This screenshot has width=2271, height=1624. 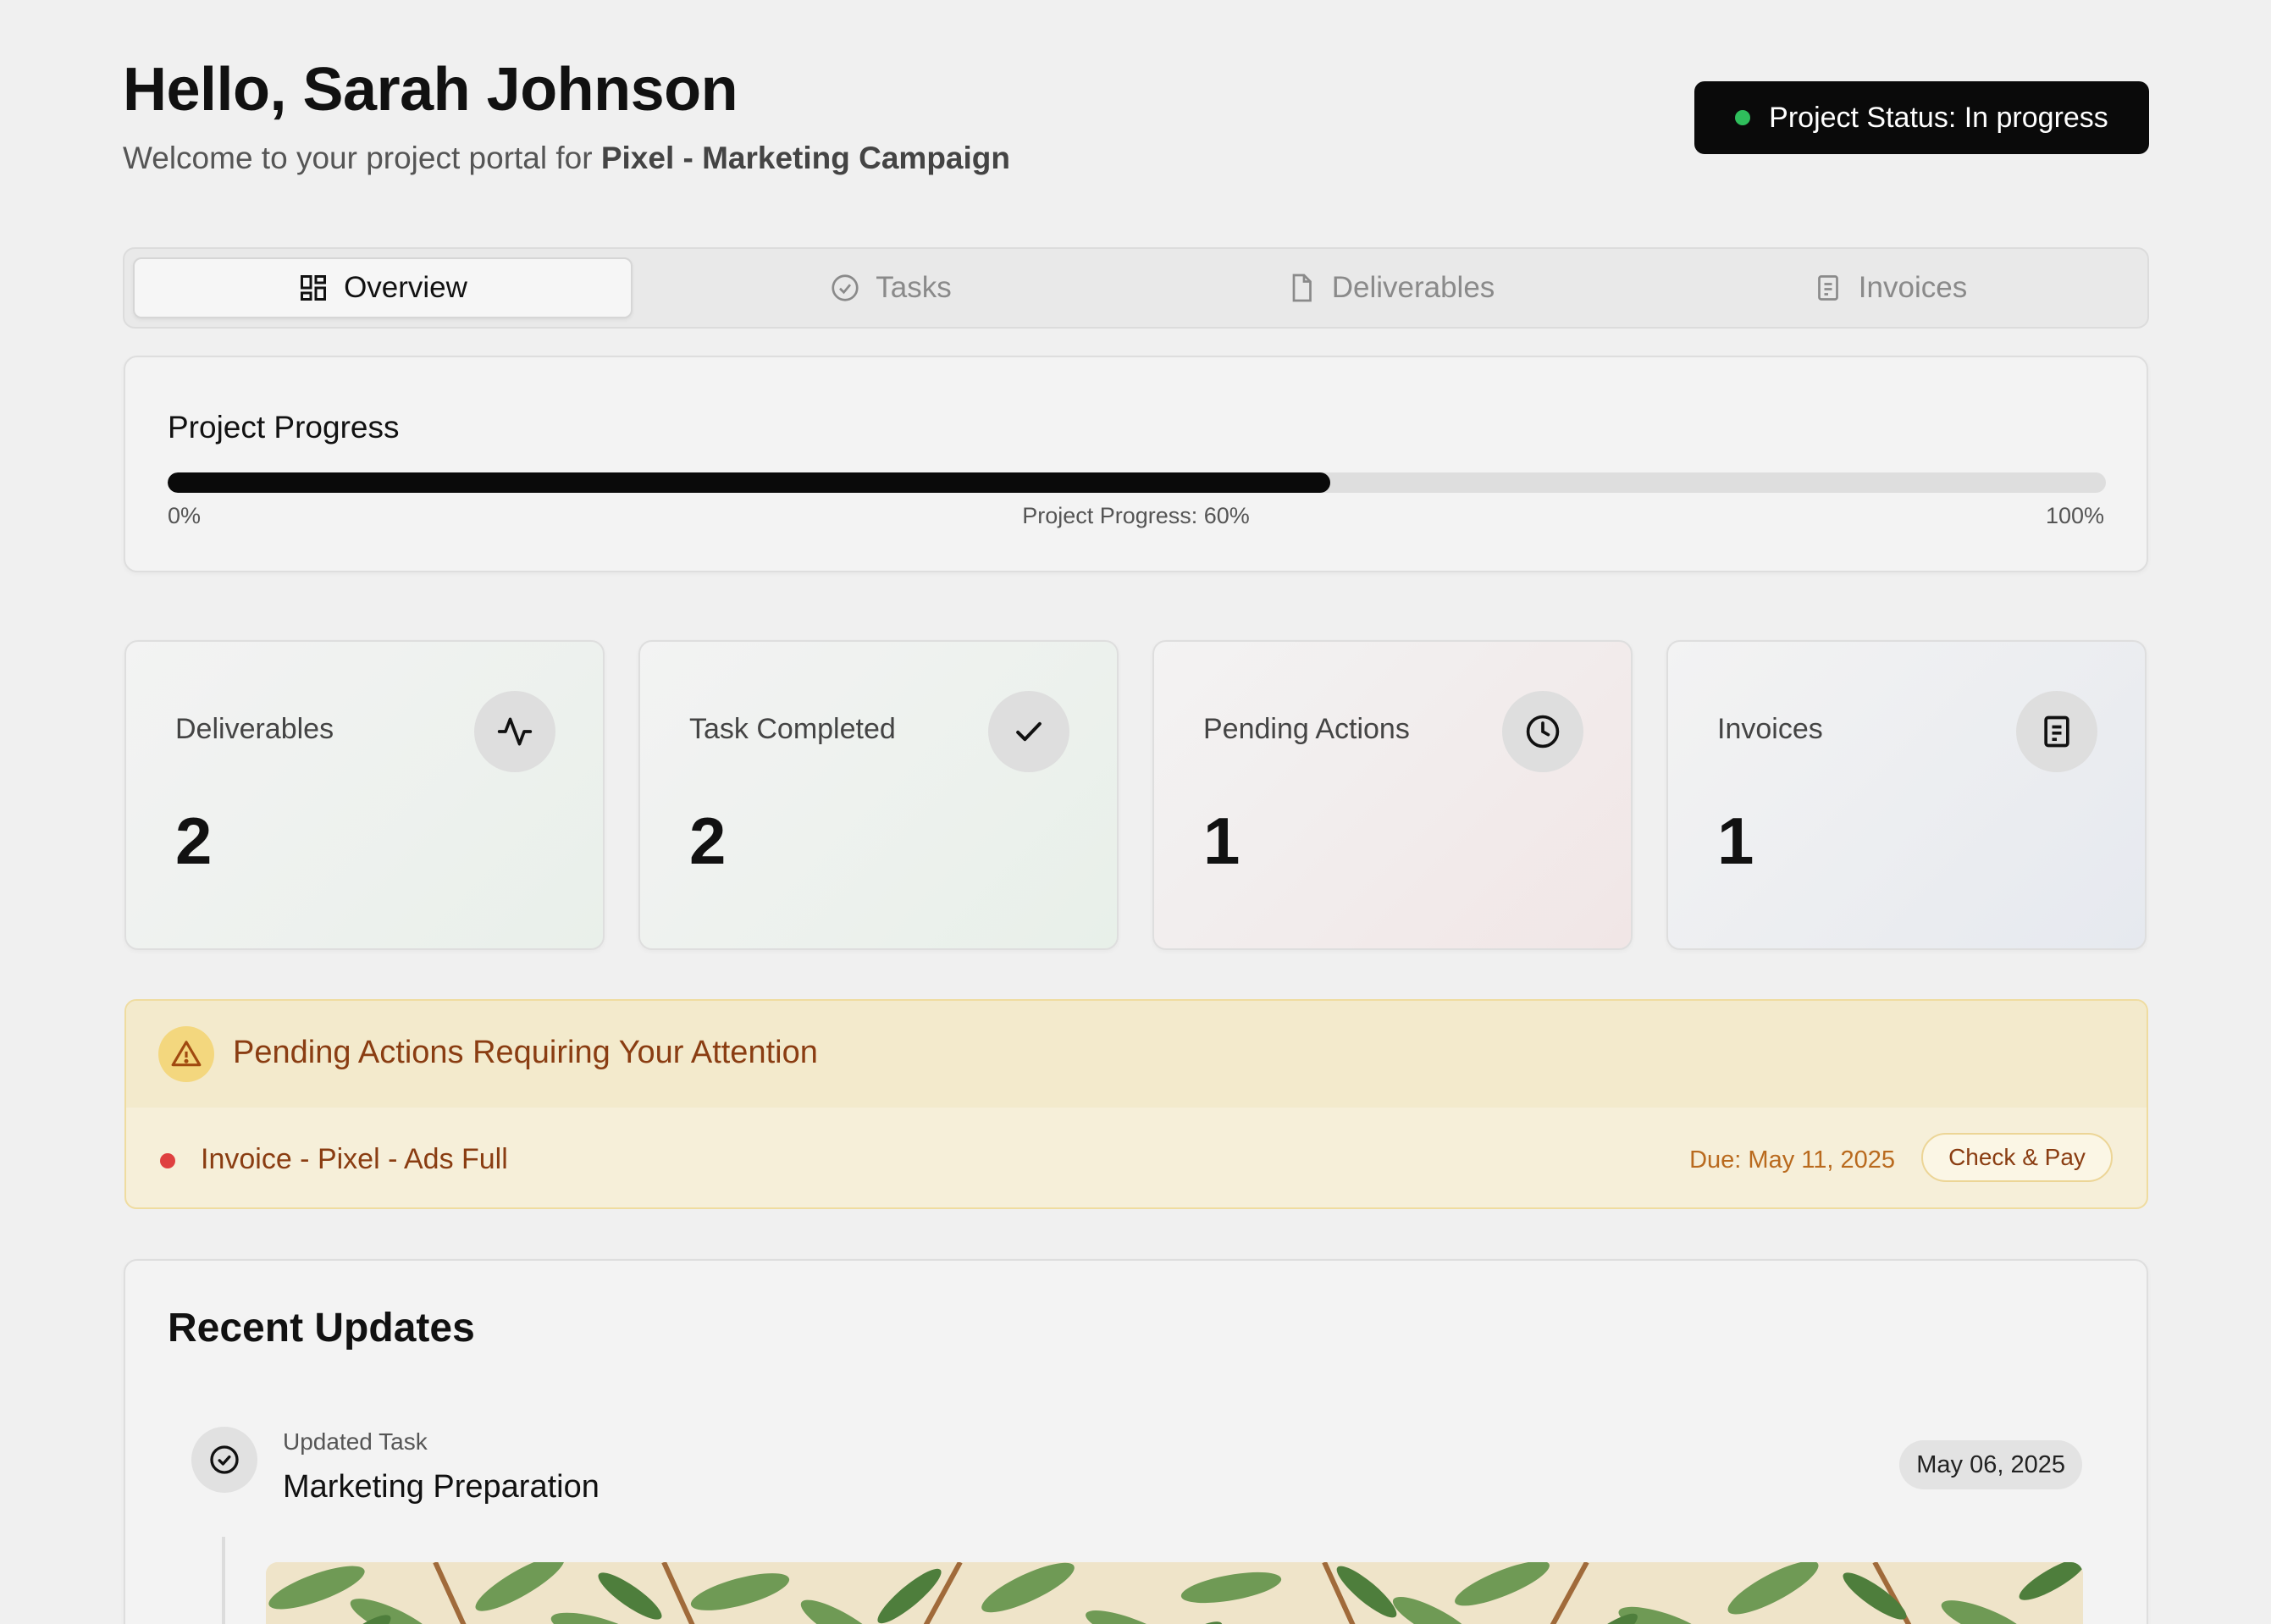 I want to click on tab-overview: Overview, so click(x=383, y=287).